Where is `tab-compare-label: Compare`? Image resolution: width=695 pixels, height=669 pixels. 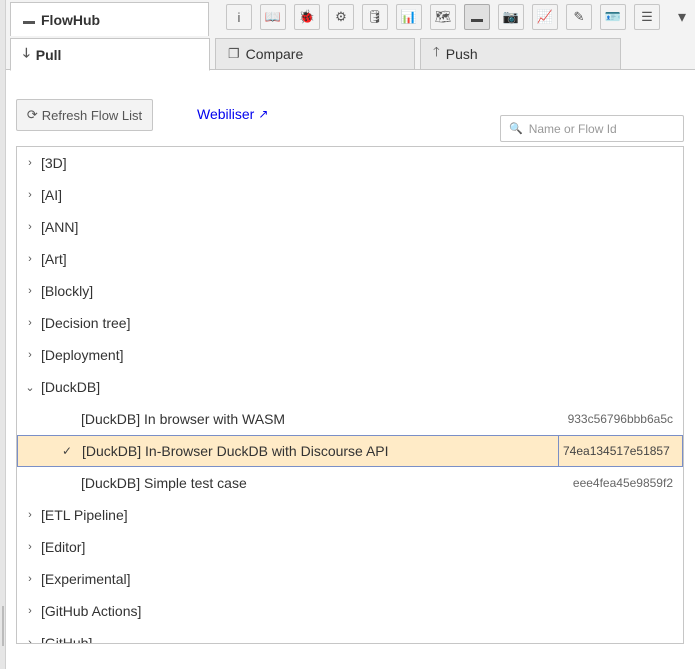 tab-compare-label: Compare is located at coordinates (274, 54).